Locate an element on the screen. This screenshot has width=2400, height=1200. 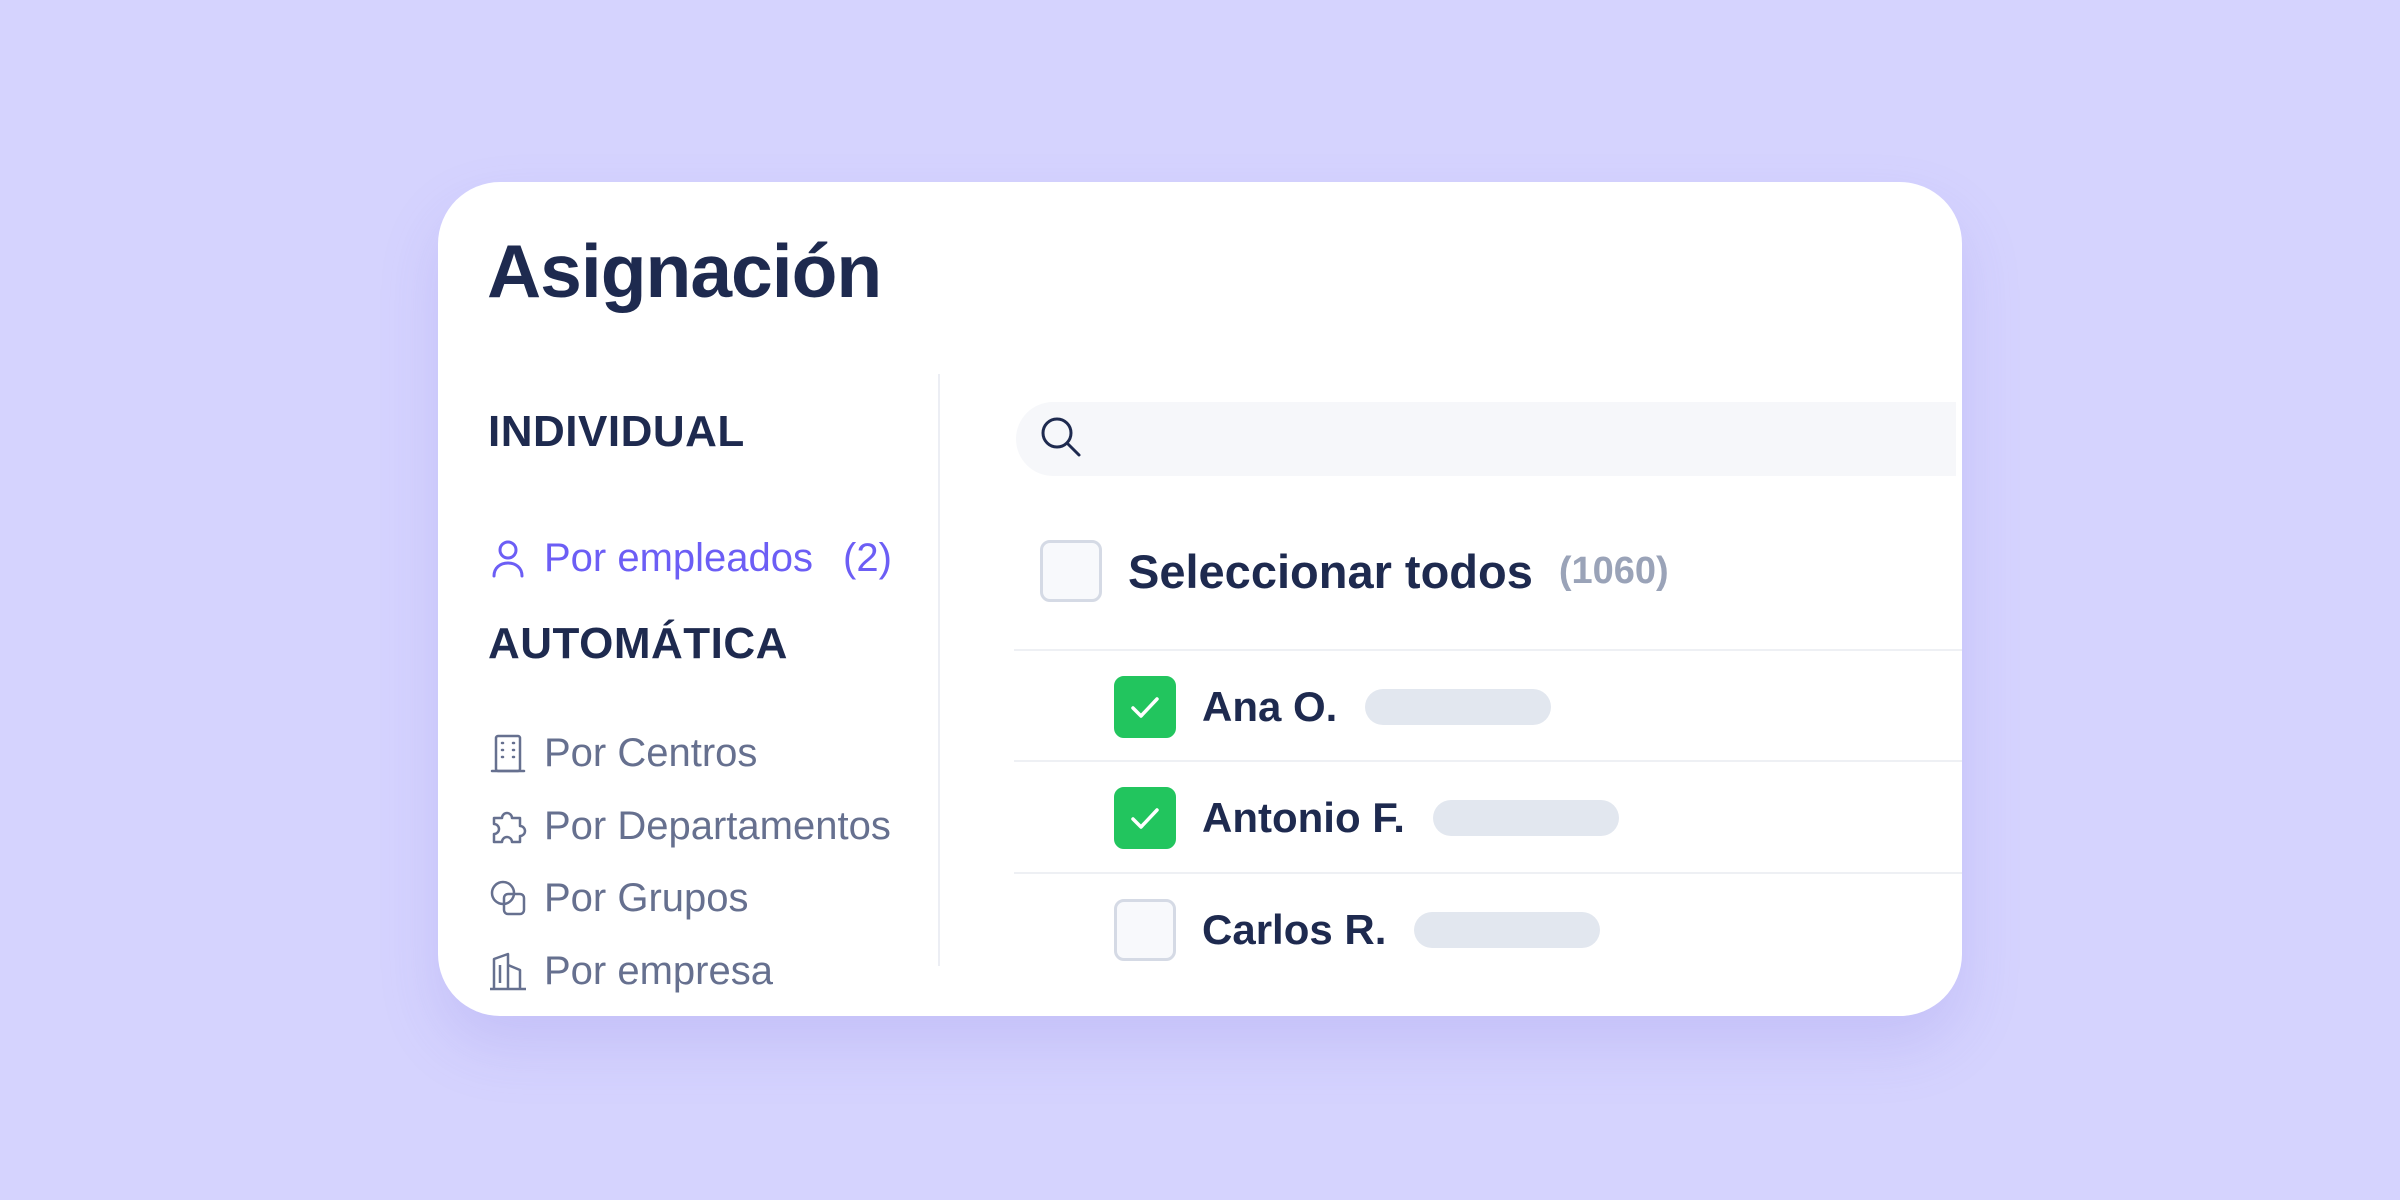
building-icon is located at coordinates (508, 753).